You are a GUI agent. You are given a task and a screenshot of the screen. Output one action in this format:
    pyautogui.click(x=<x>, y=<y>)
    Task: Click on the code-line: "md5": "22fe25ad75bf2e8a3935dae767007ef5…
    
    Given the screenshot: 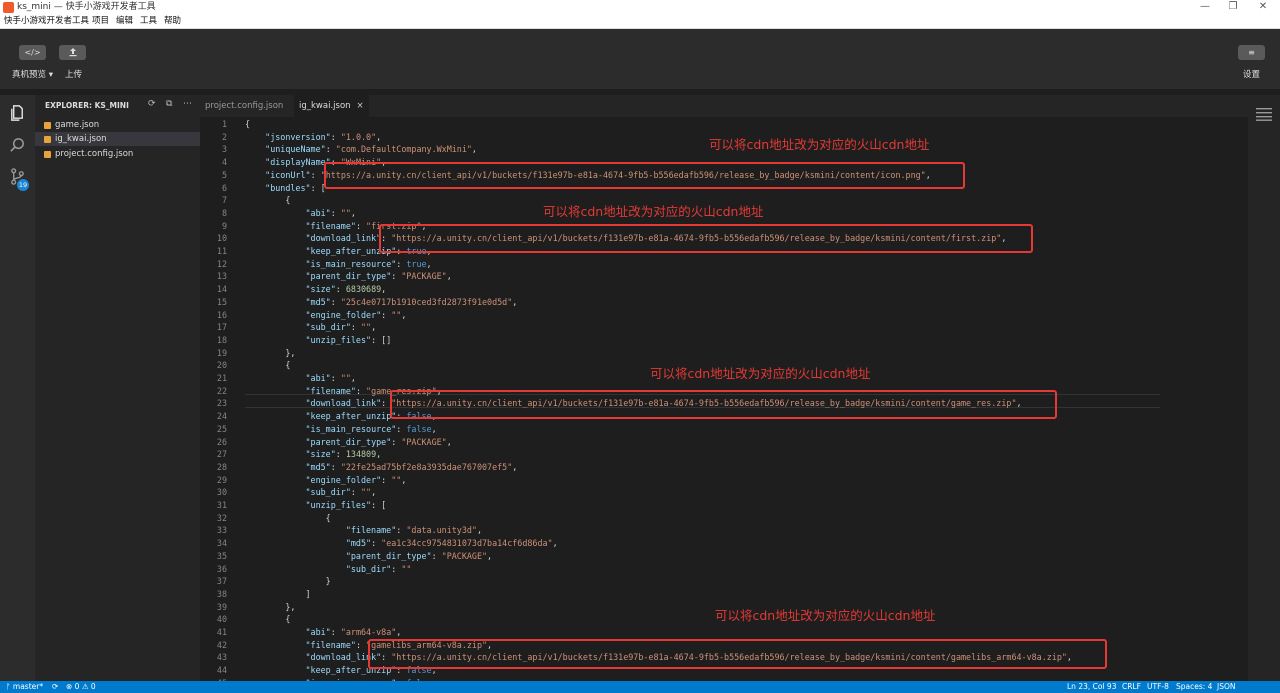 What is the action you would take?
    pyautogui.click(x=381, y=467)
    